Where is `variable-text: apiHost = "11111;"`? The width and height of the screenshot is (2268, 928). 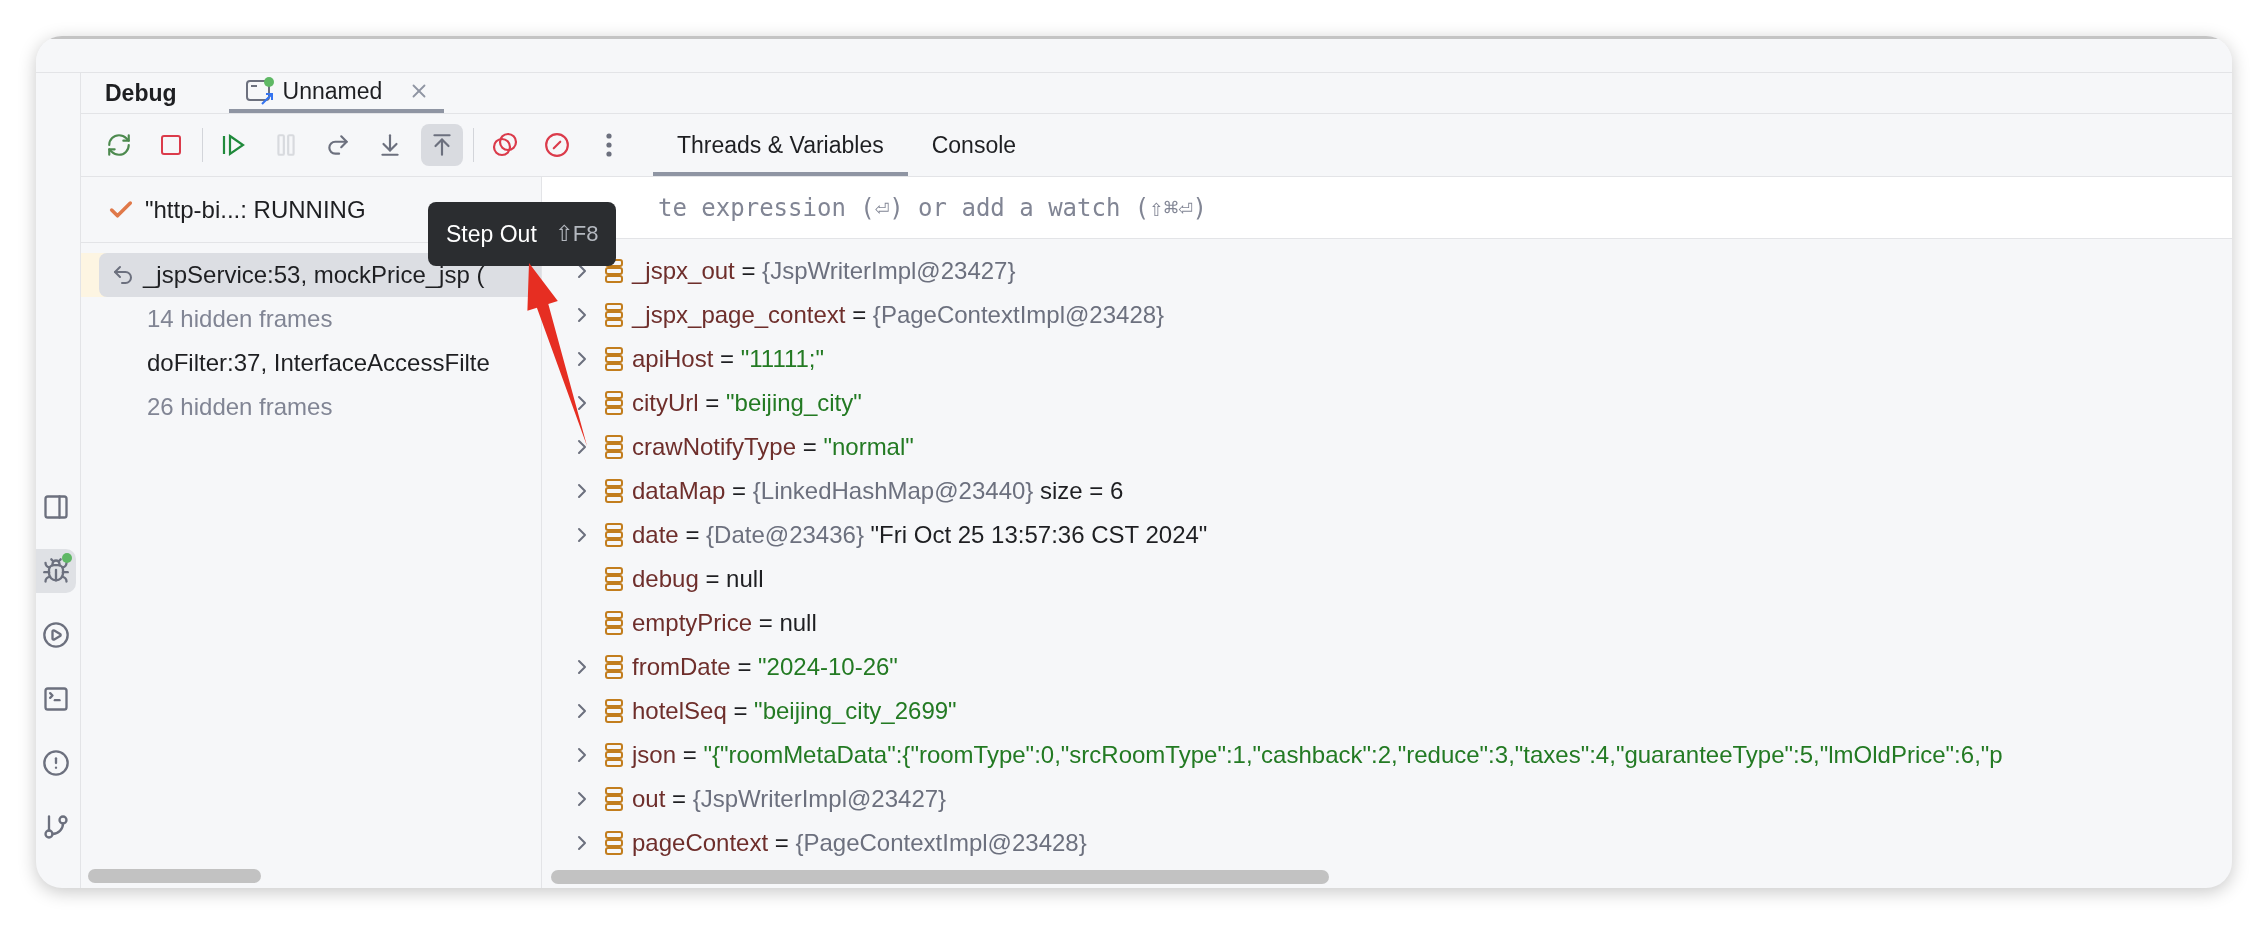 variable-text: apiHost = "11111;" is located at coordinates (728, 359).